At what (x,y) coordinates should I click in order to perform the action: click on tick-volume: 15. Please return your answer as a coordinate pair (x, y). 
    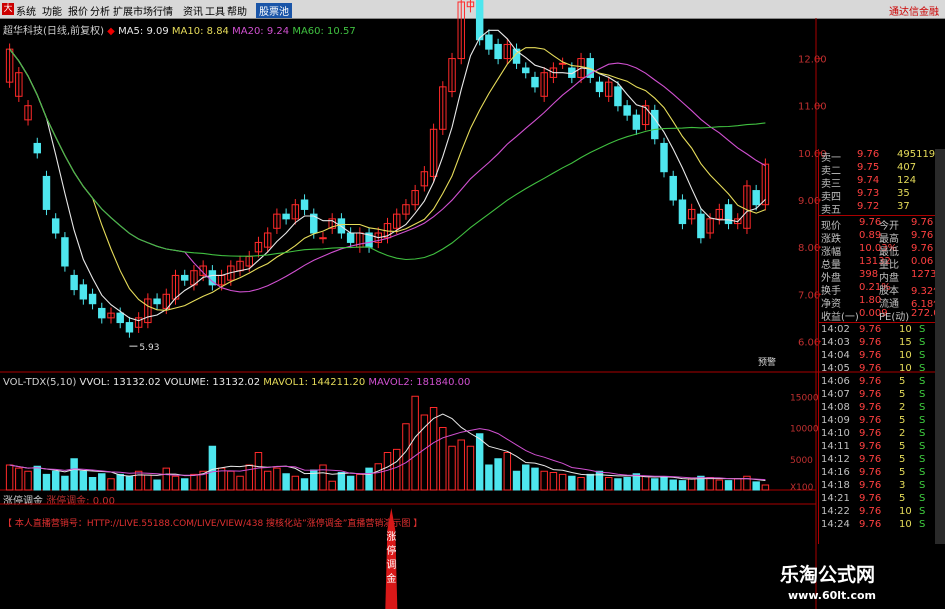
    Looking at the image, I should click on (905, 342).